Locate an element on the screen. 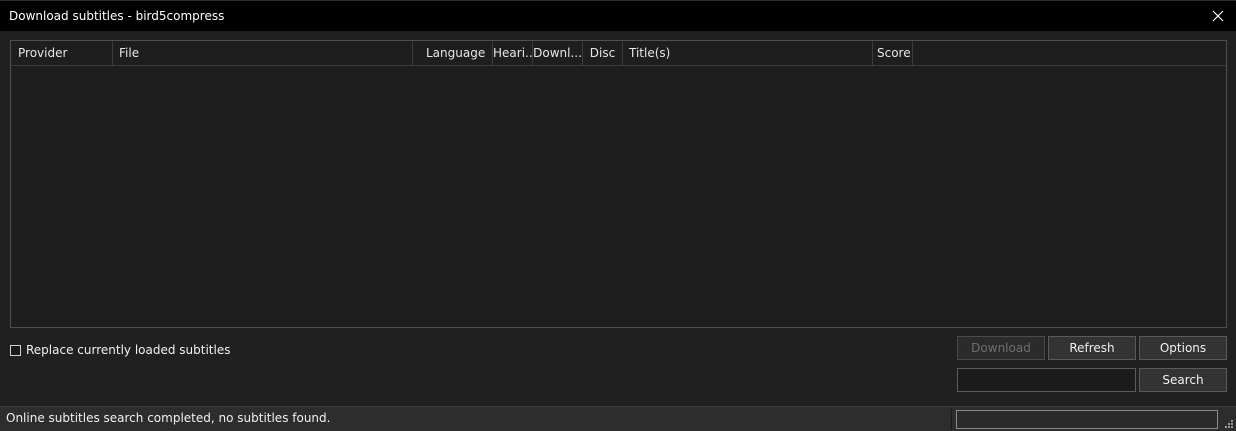  column-header-file: File is located at coordinates (263, 53).